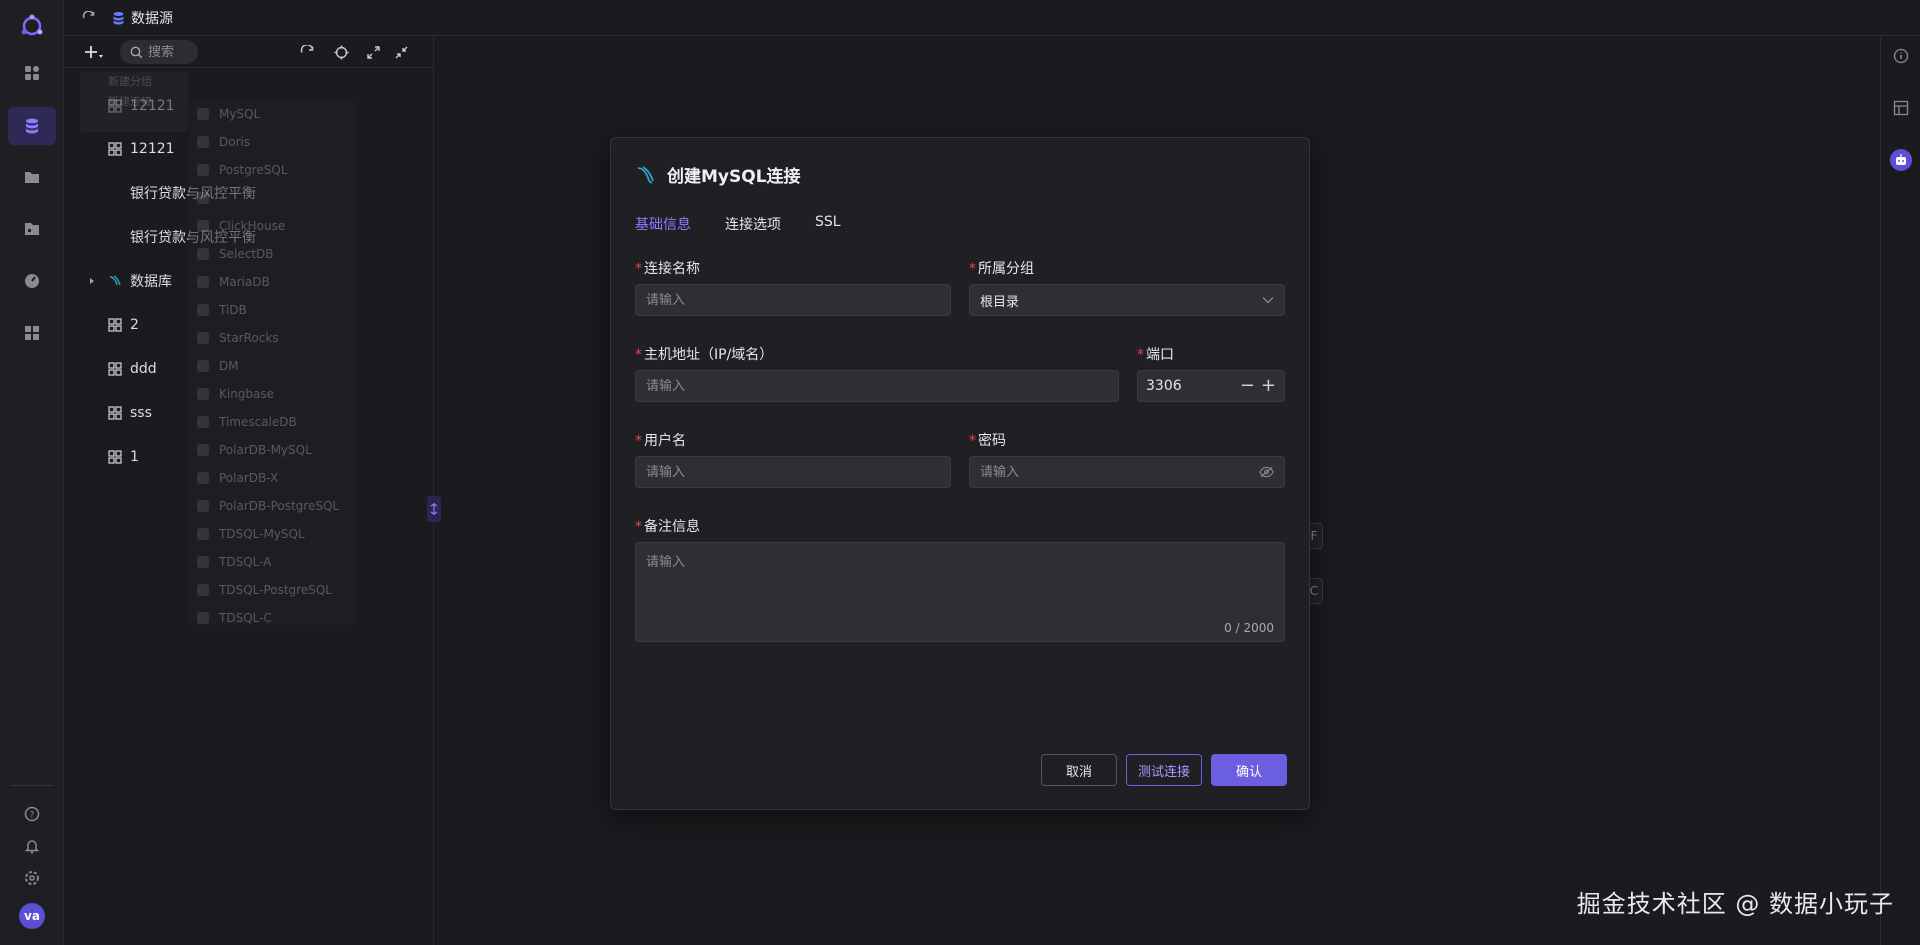 The image size is (1920, 945). I want to click on ghost-list-item: Doris, so click(272, 142).